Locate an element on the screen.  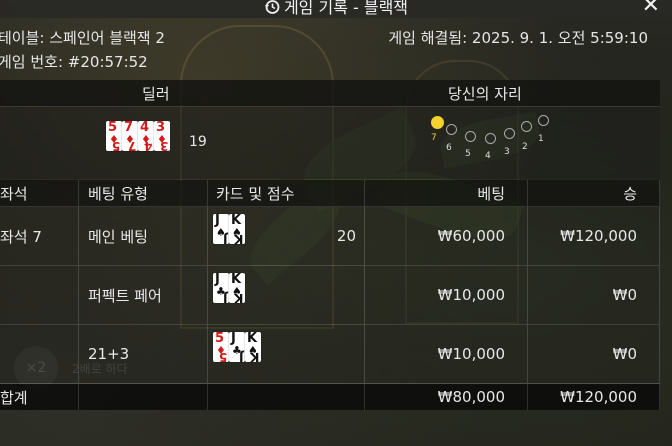
window-title-wrap: 게임 기록 - 블랙잭 is located at coordinates (336, 9).